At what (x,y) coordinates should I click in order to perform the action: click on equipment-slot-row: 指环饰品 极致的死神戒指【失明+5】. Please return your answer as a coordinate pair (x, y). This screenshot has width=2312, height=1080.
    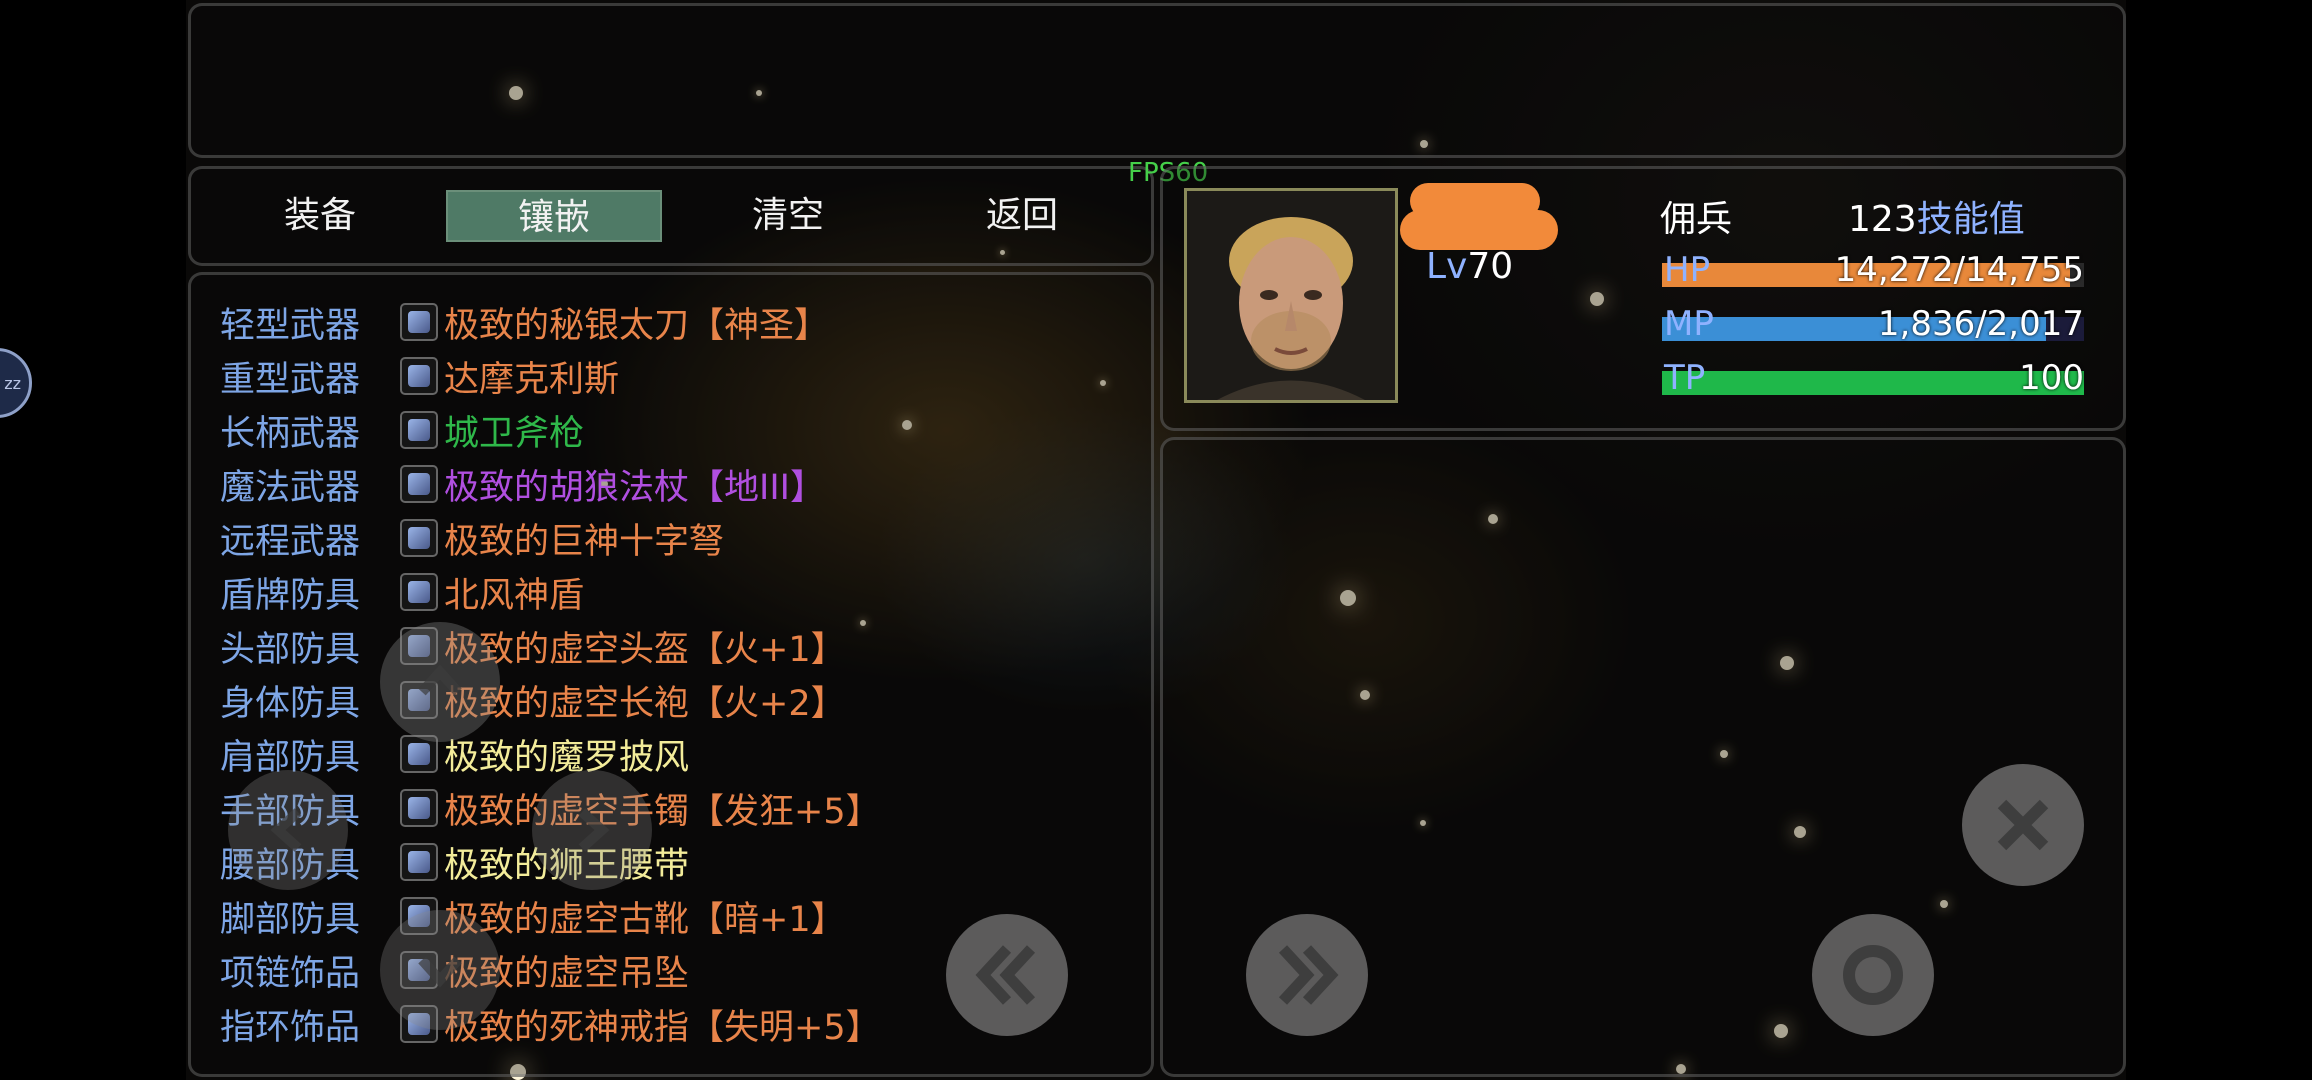
    Looking at the image, I should click on (550, 1024).